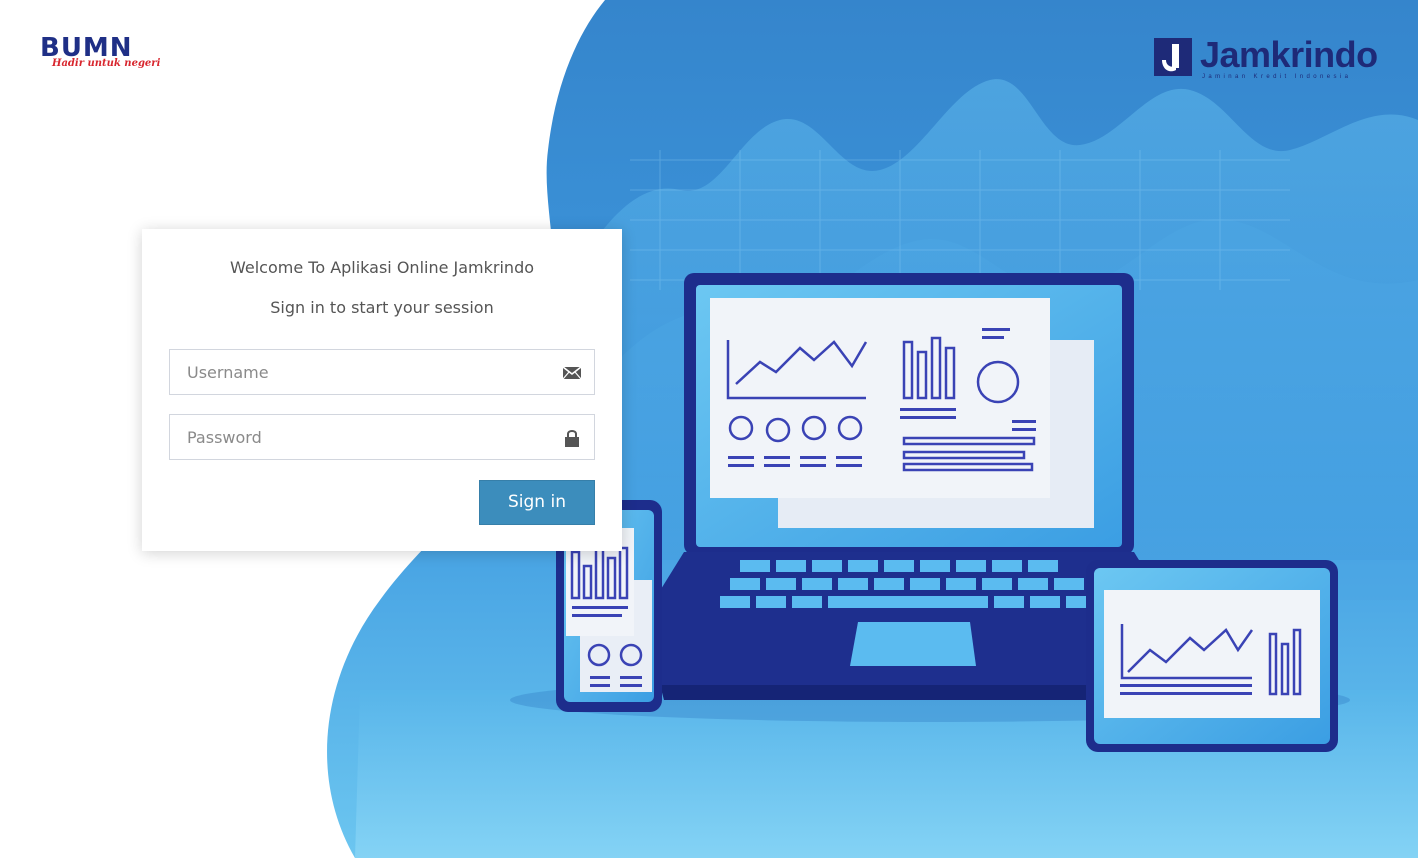 The width and height of the screenshot is (1418, 858). Describe the element at coordinates (1173, 57) in the screenshot. I see `jamkrindo-logo-icon` at that location.